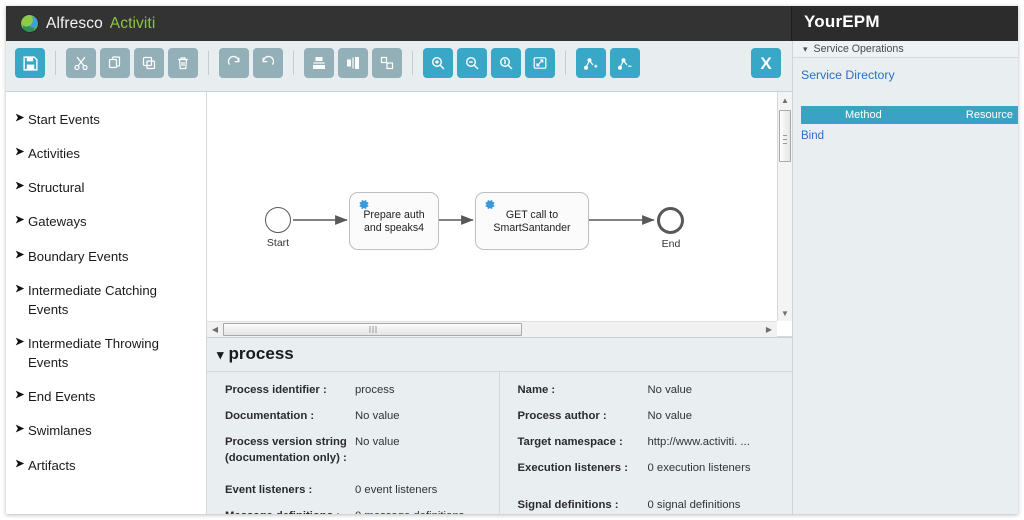  Describe the element at coordinates (115, 63) in the screenshot. I see `copy-button` at that location.